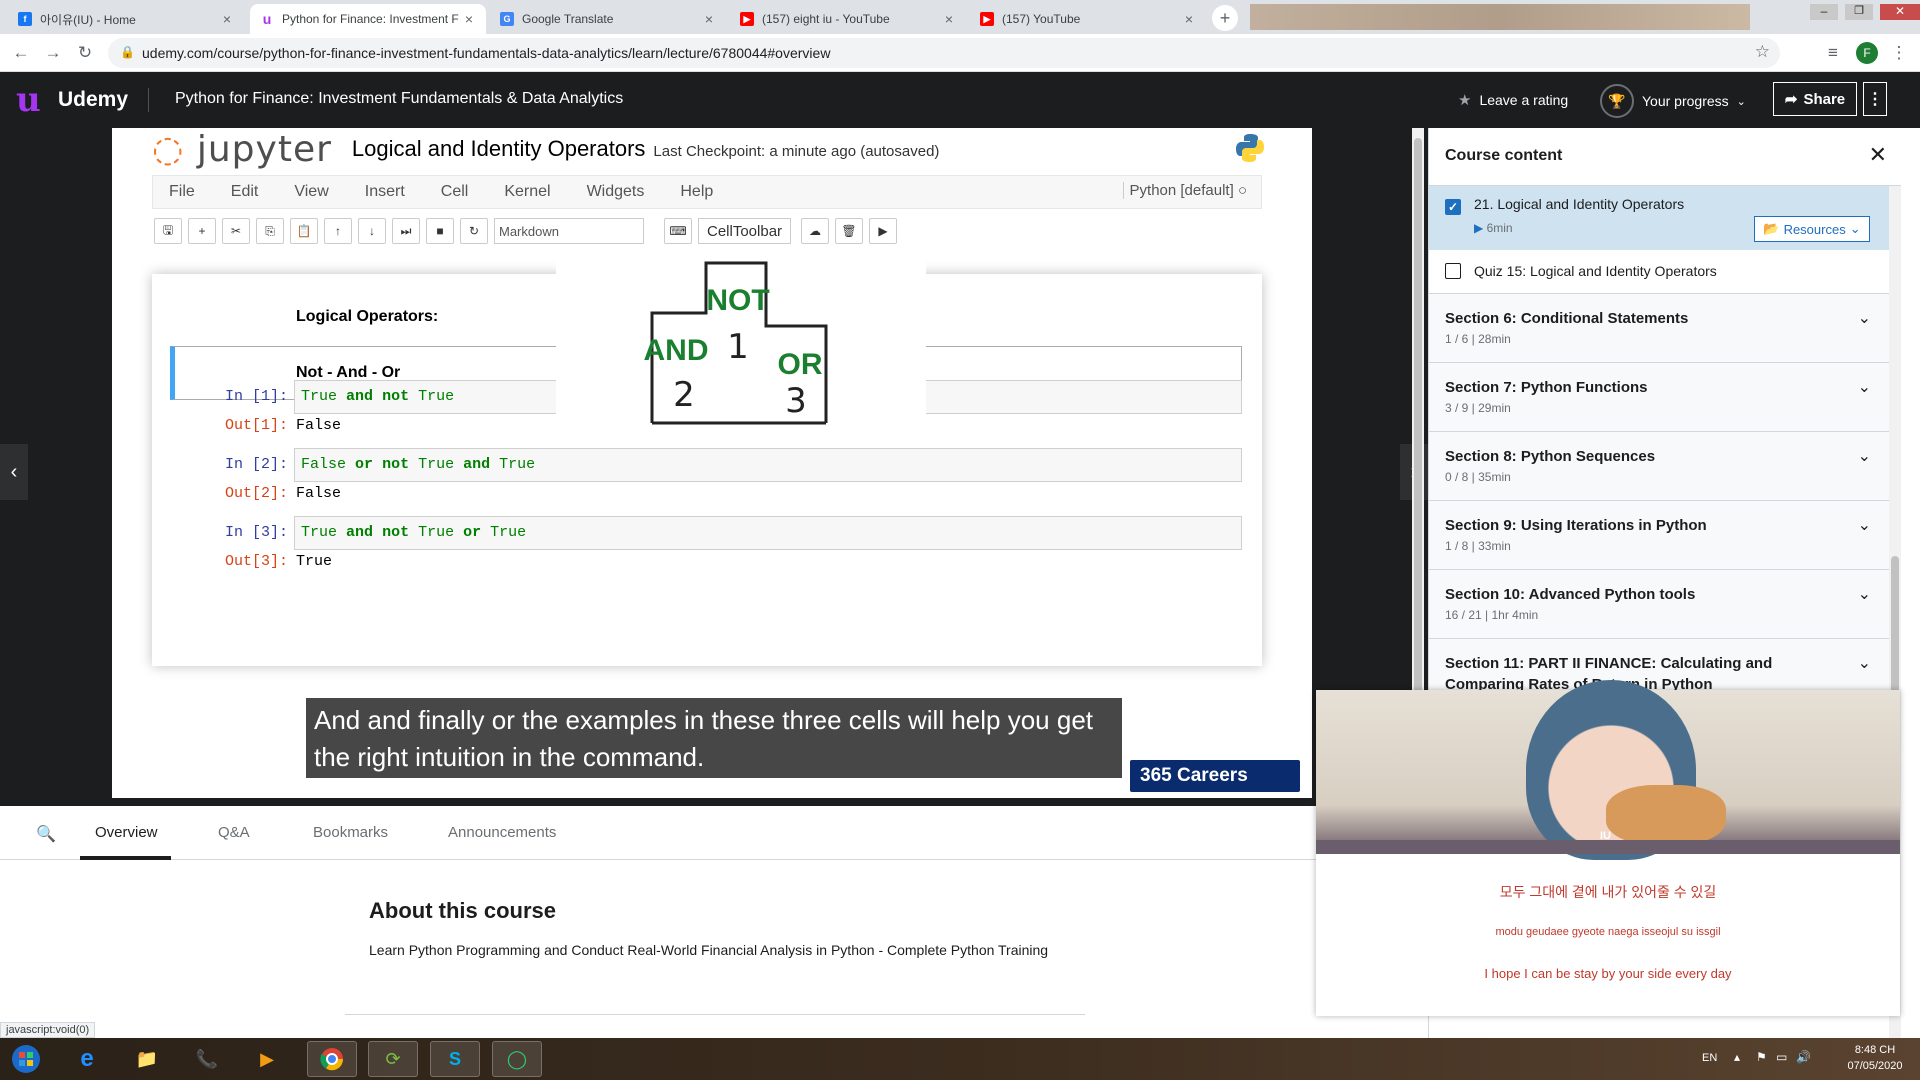 This screenshot has height=1080, width=1920. Describe the element at coordinates (1088, 19) in the screenshot. I see `browser-tab-youtube: ▶ (157) YouTube ×` at that location.